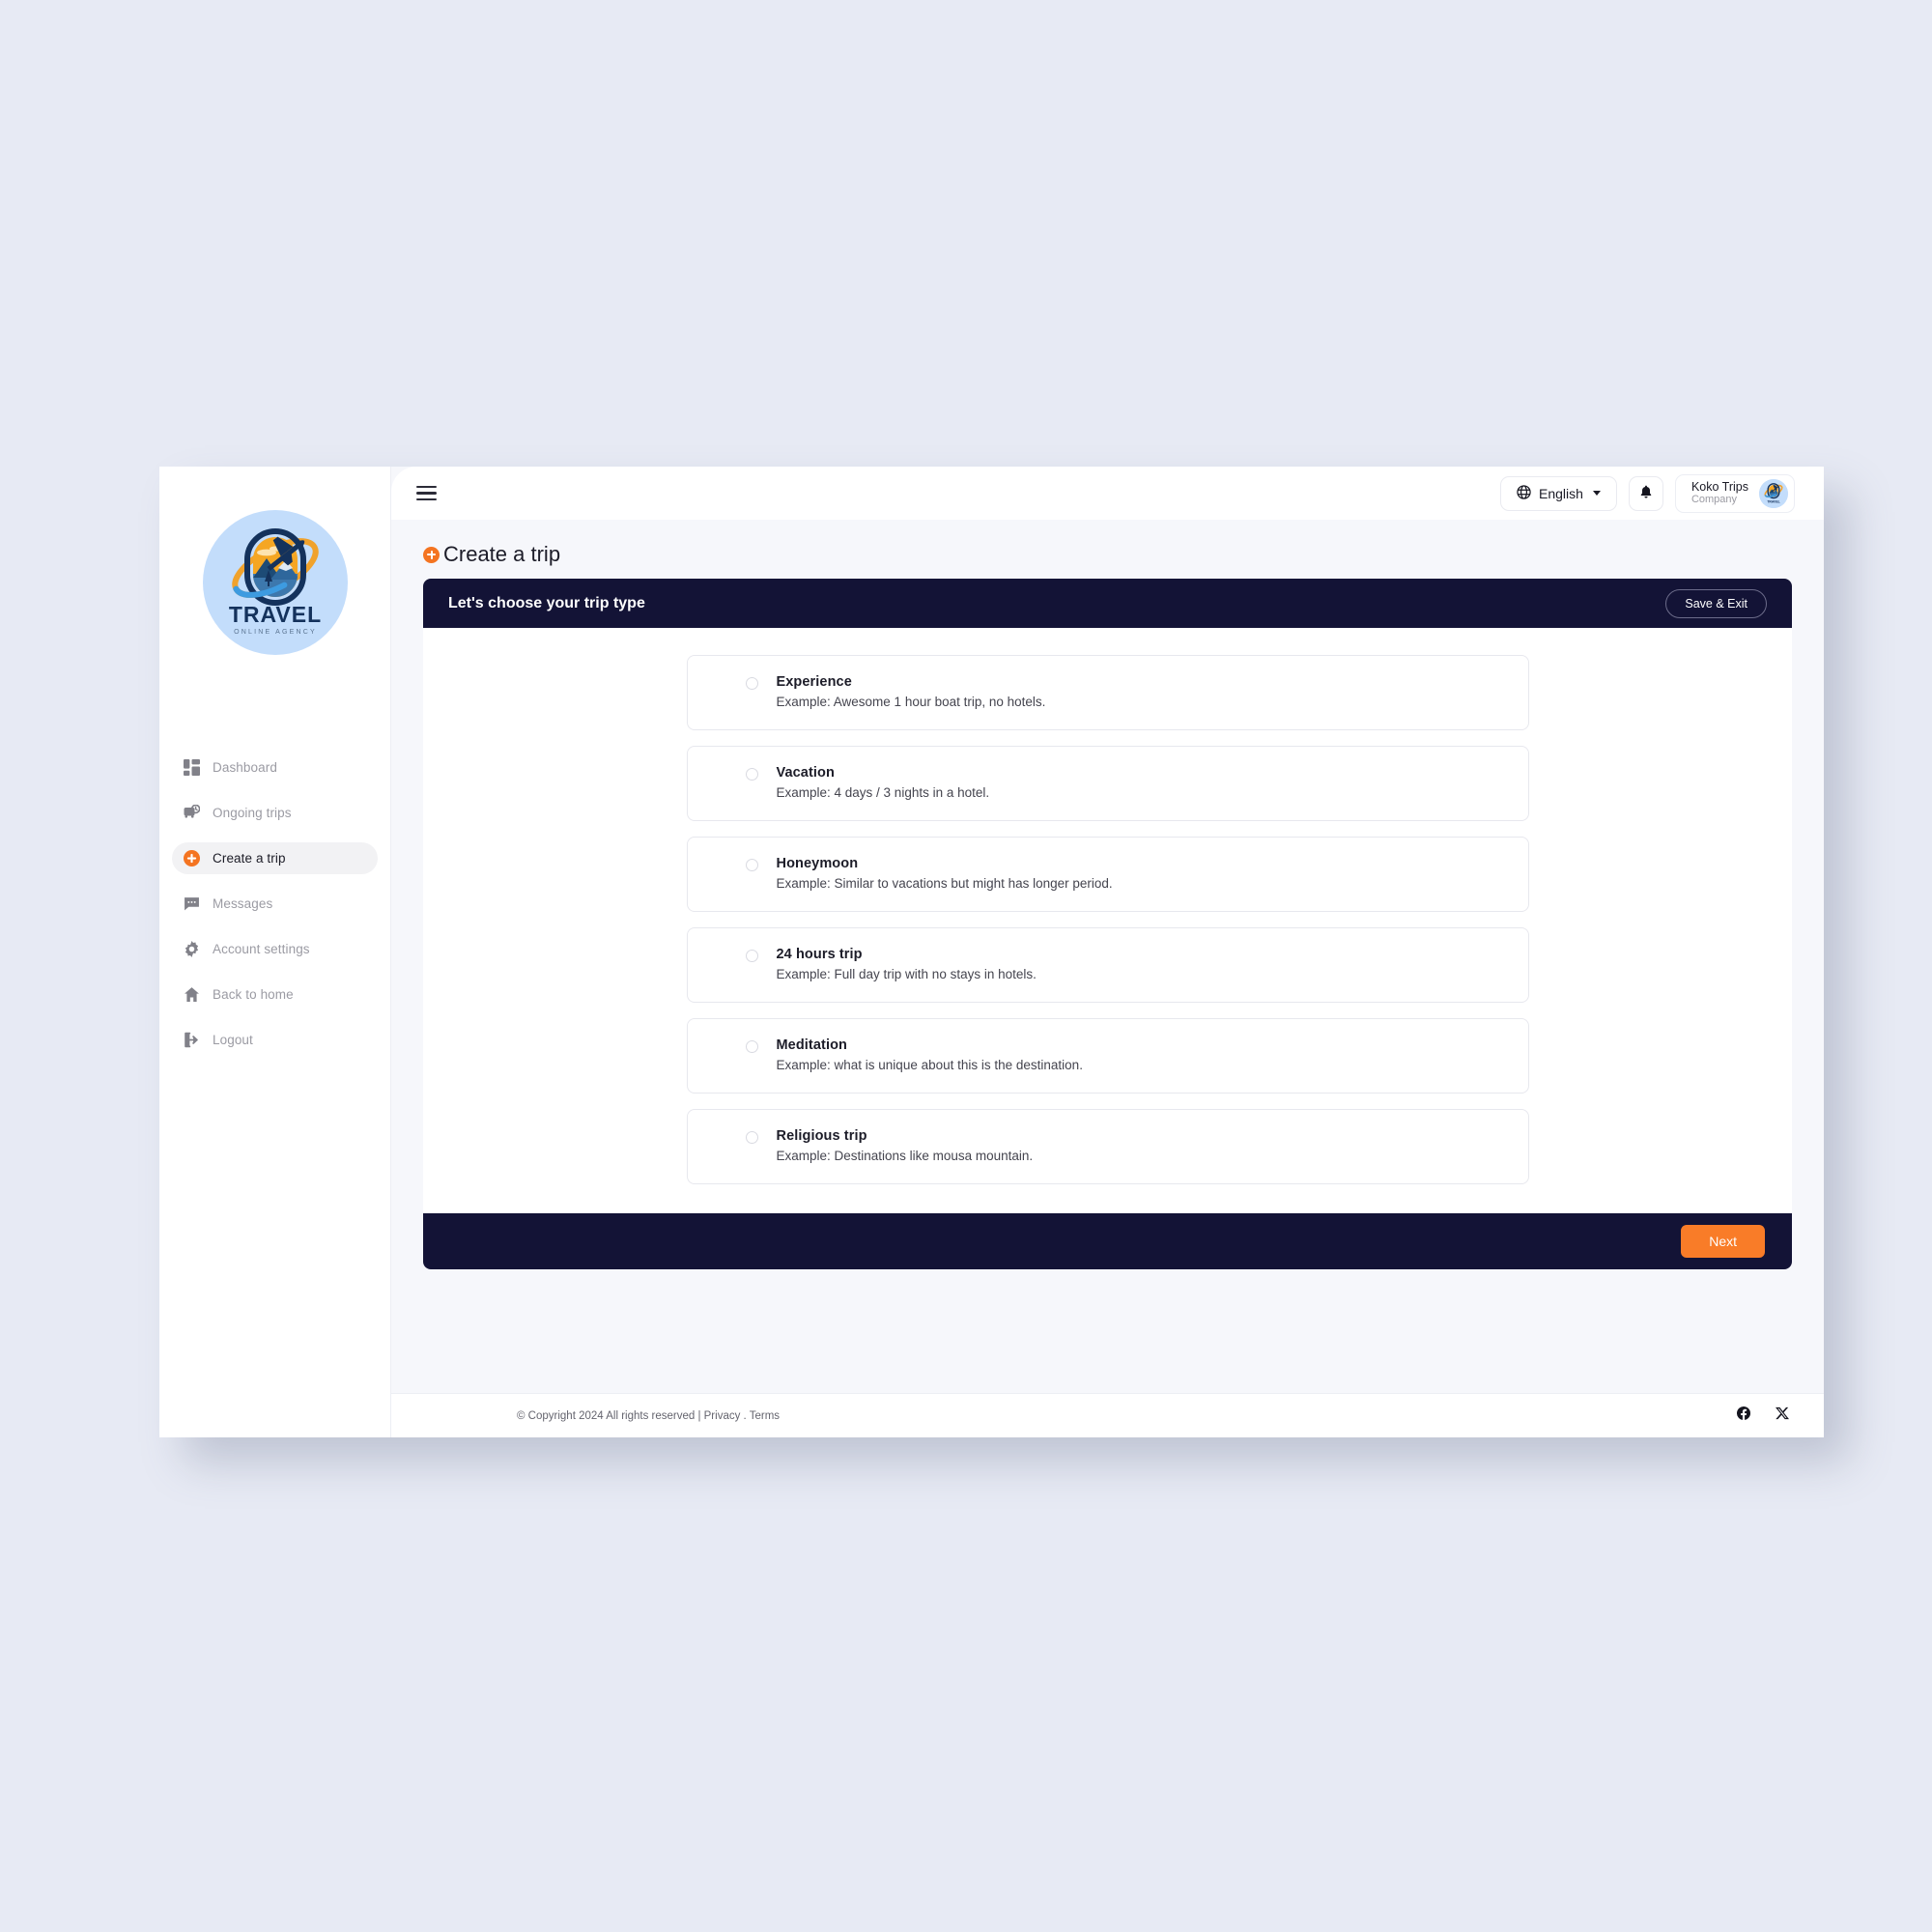  I want to click on sidebar-item-dashboard: Dashboard, so click(275, 767).